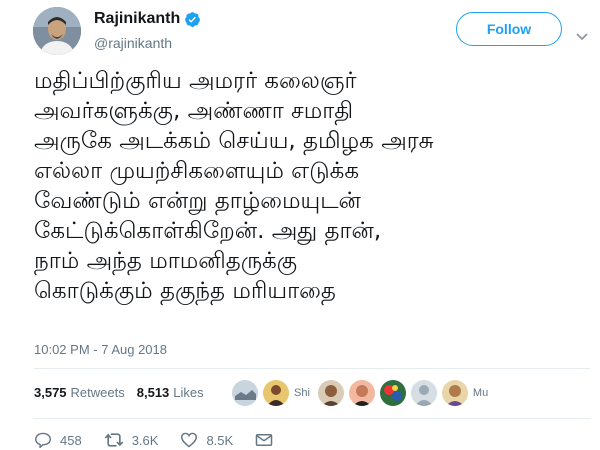 Image resolution: width=600 pixels, height=450 pixels. What do you see at coordinates (195, 81) in the screenshot?
I see `tweet-line: மதிப்பிற்குரிய அமரர் கலைஞர்` at bounding box center [195, 81].